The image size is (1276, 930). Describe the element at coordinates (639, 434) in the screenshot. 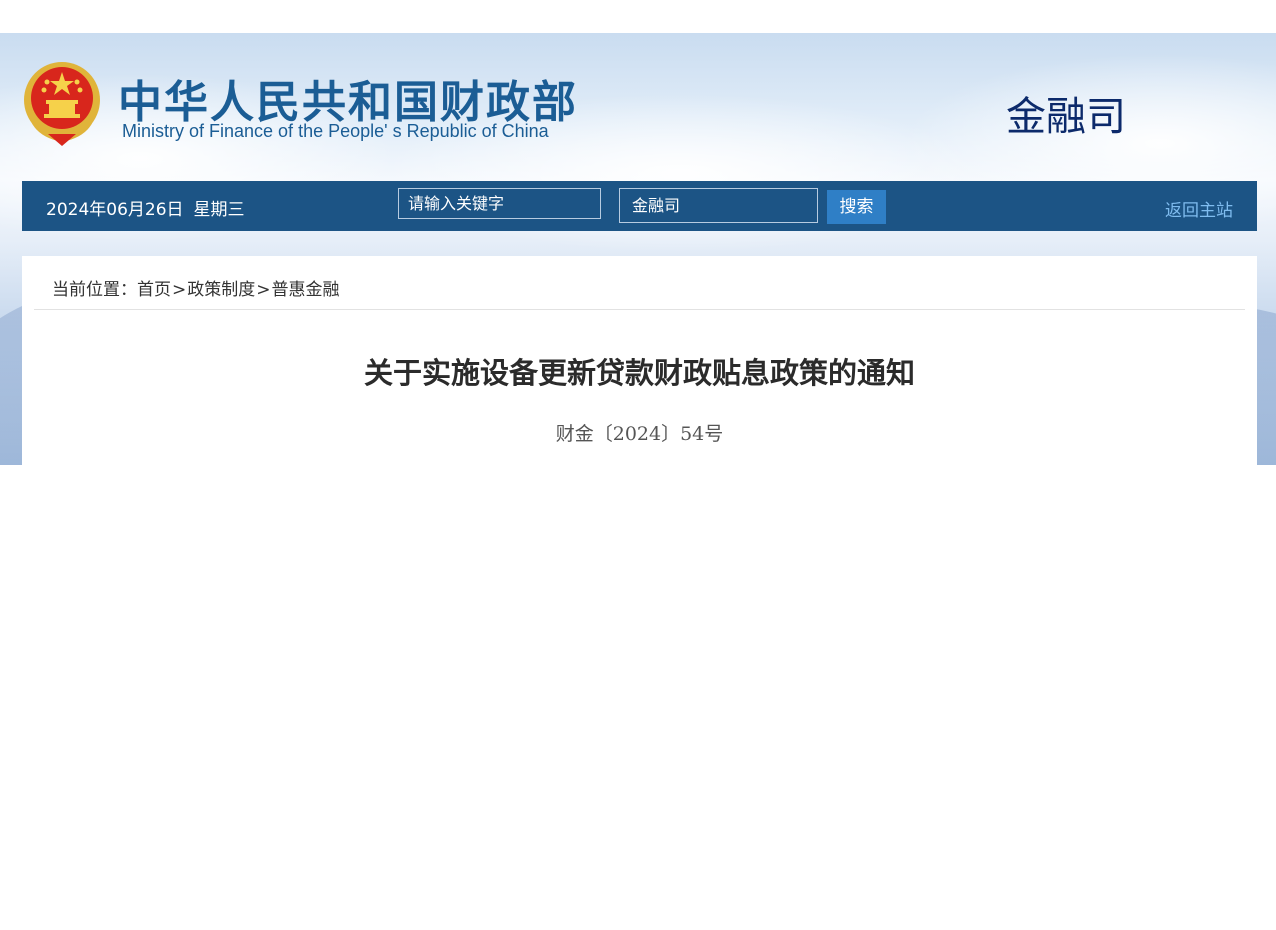

I see `document-number: 财金〔2024〕54号` at that location.